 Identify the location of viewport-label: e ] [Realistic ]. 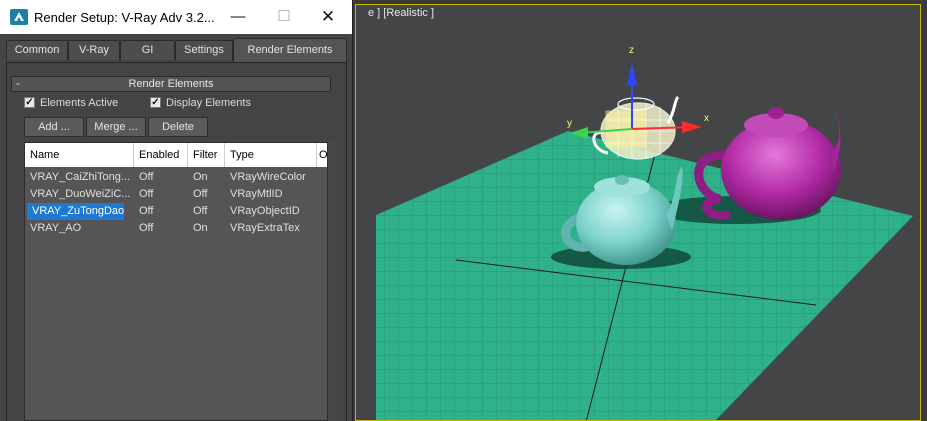
(401, 13).